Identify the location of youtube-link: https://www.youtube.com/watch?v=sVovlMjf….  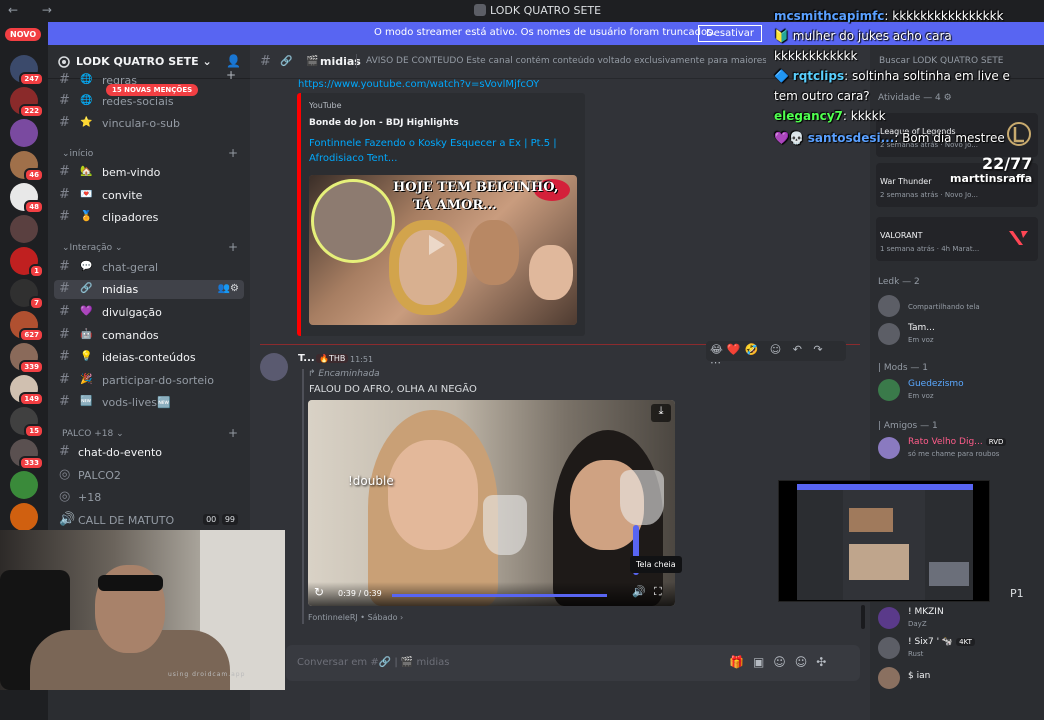
(418, 84).